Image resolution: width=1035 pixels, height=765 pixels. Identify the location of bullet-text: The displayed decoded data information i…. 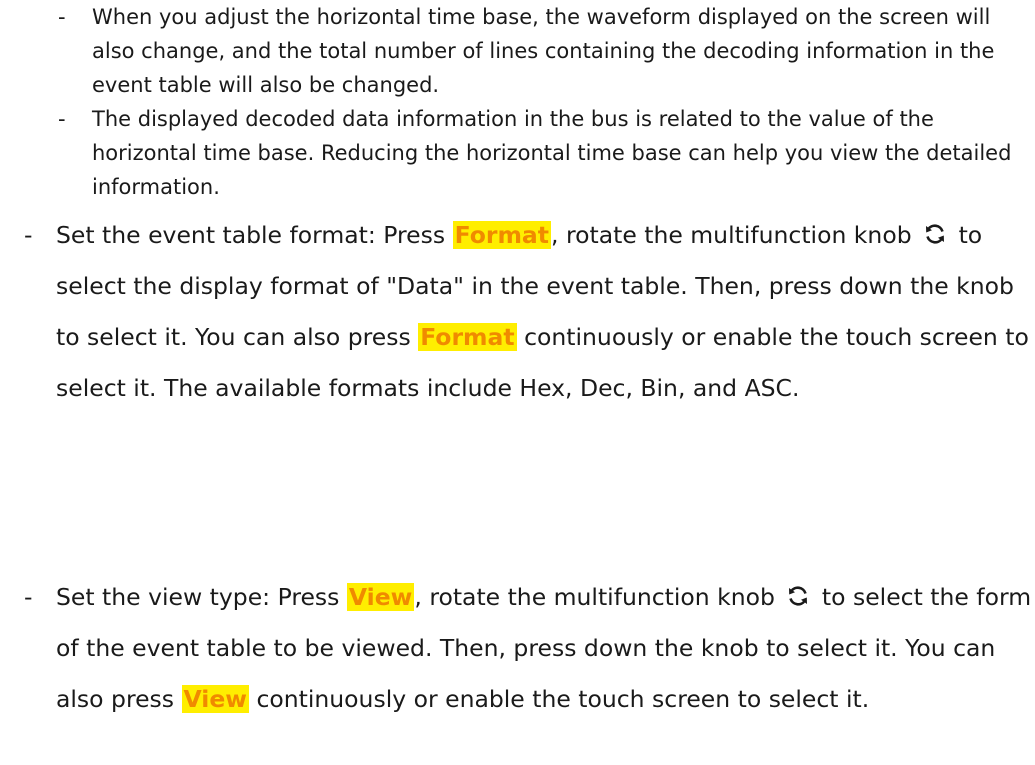
(552, 153).